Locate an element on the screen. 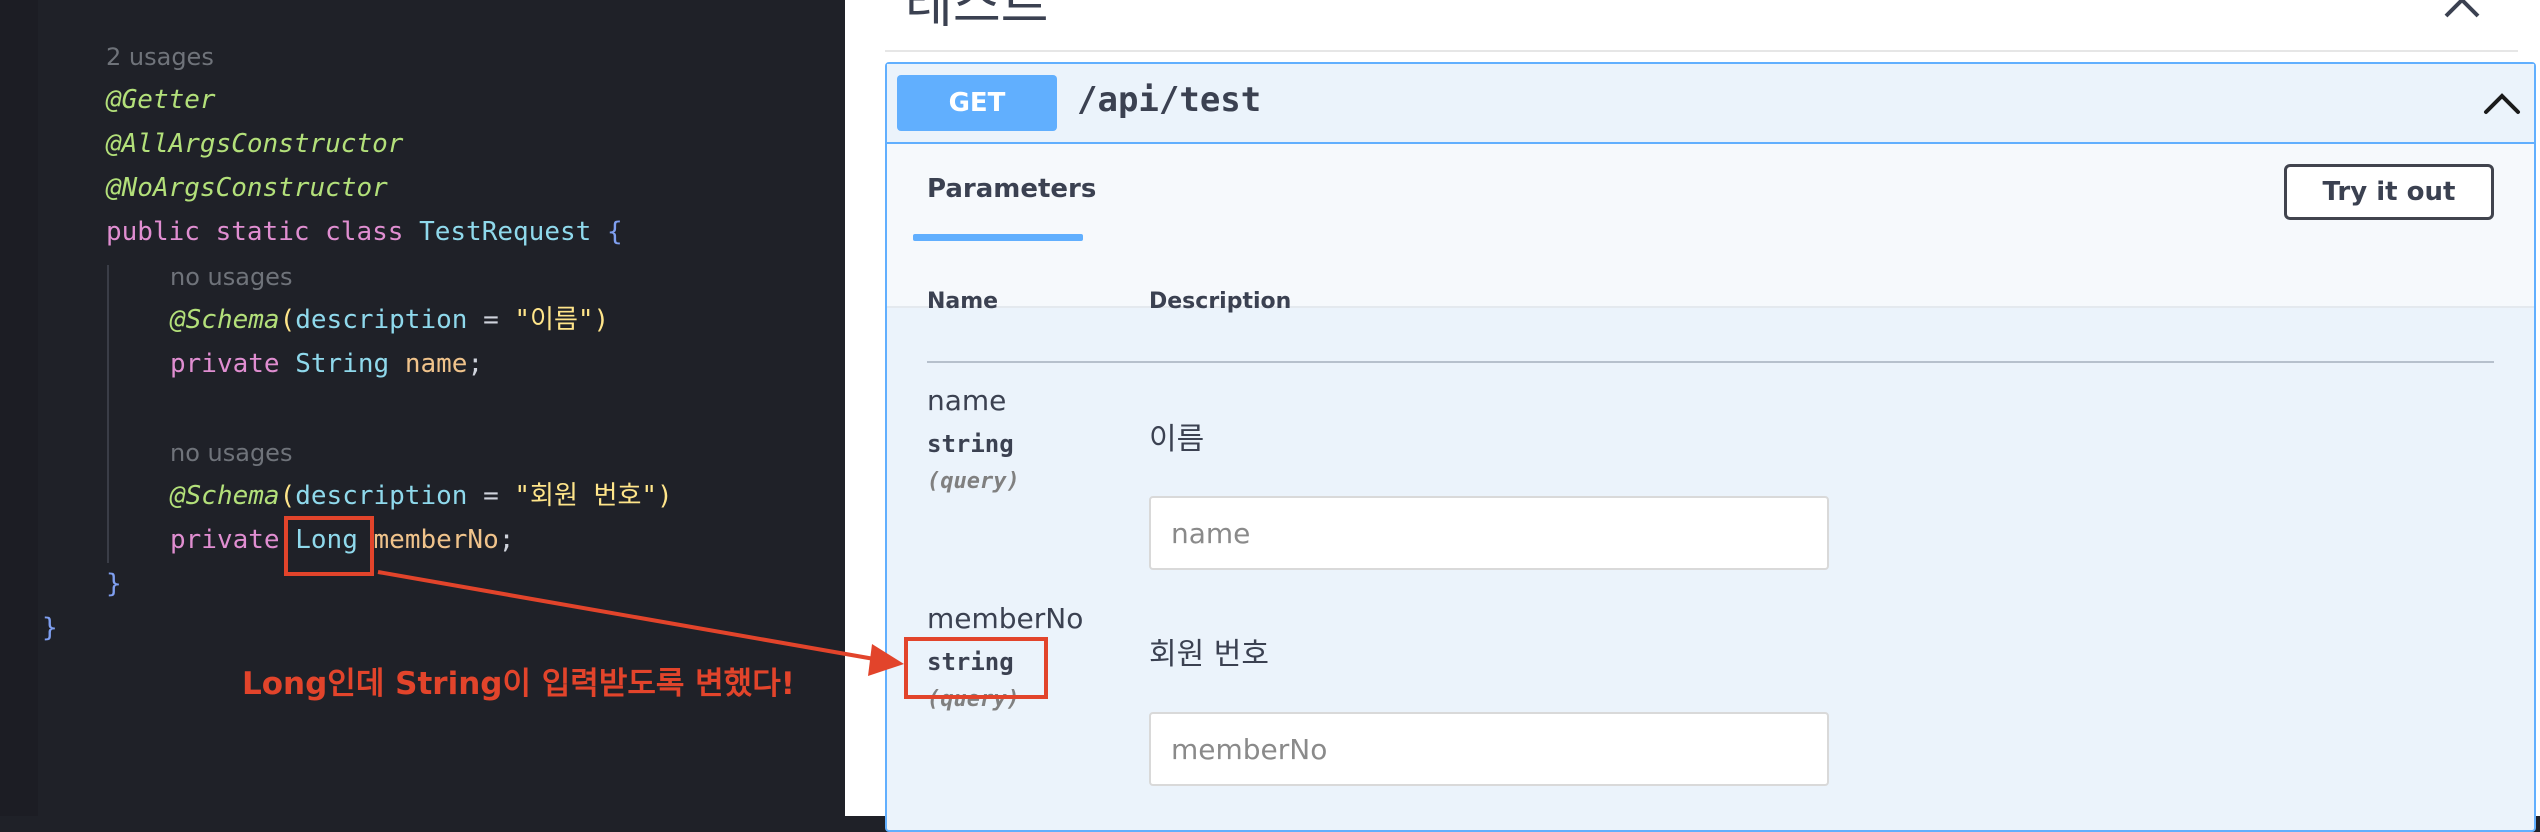  method-badge: GET is located at coordinates (977, 103).